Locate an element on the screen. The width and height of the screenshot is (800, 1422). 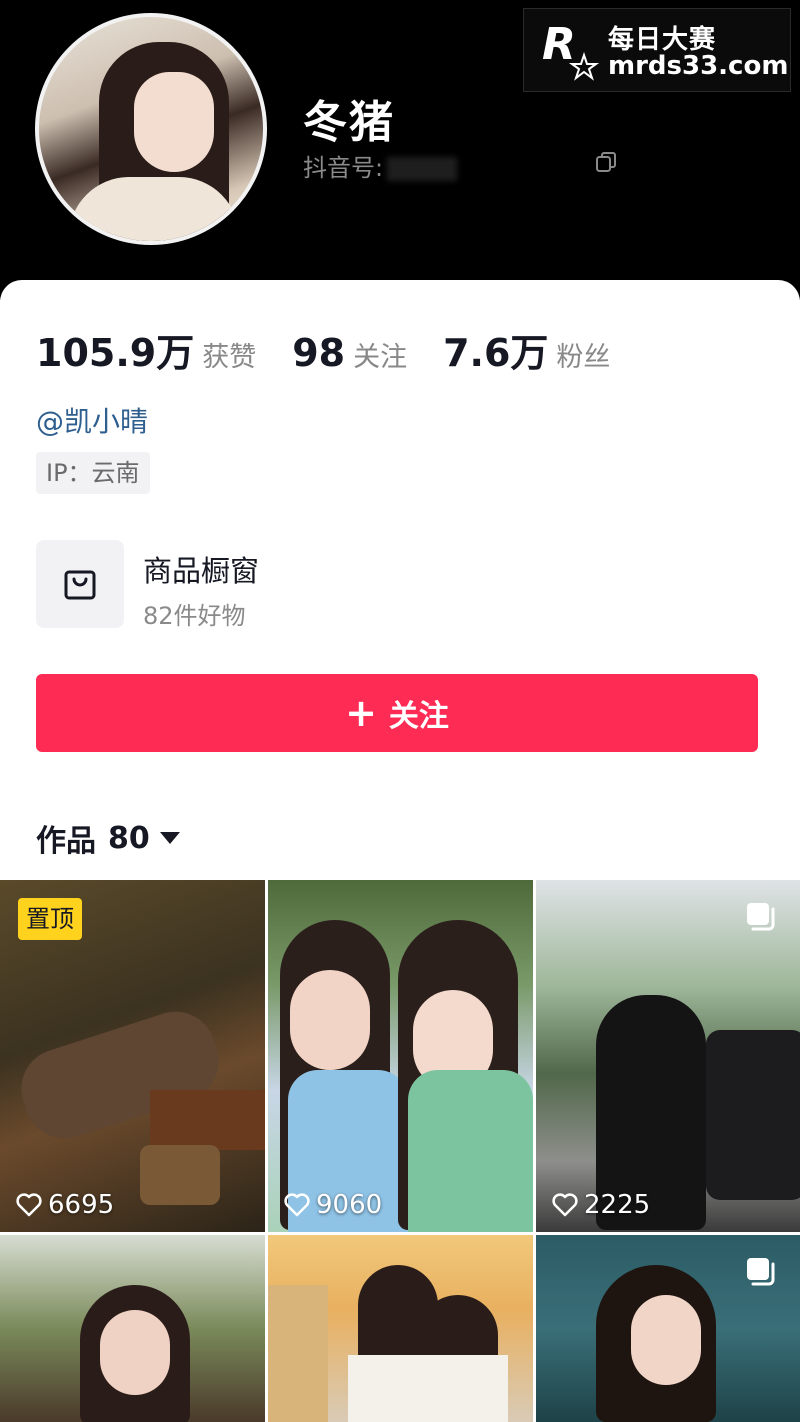
avatar-face is located at coordinates (174, 122).